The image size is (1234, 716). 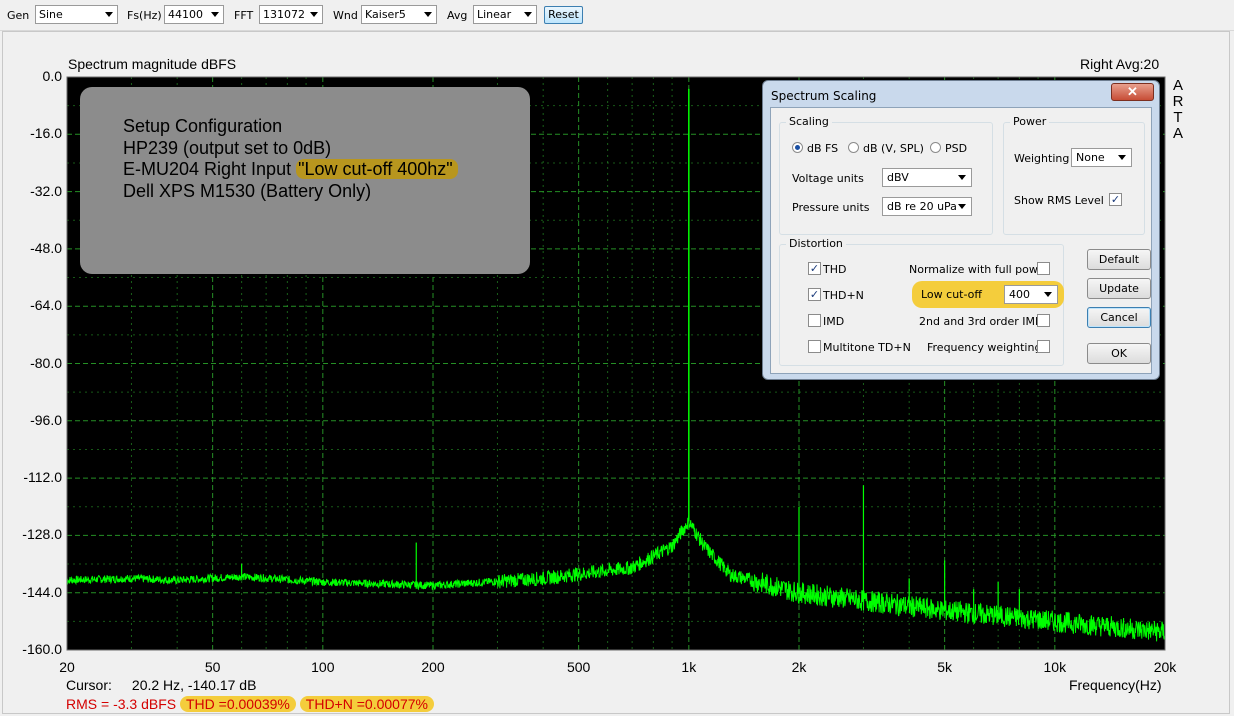 I want to click on pressure-units-select: dB re 20 uPa, so click(x=927, y=206).